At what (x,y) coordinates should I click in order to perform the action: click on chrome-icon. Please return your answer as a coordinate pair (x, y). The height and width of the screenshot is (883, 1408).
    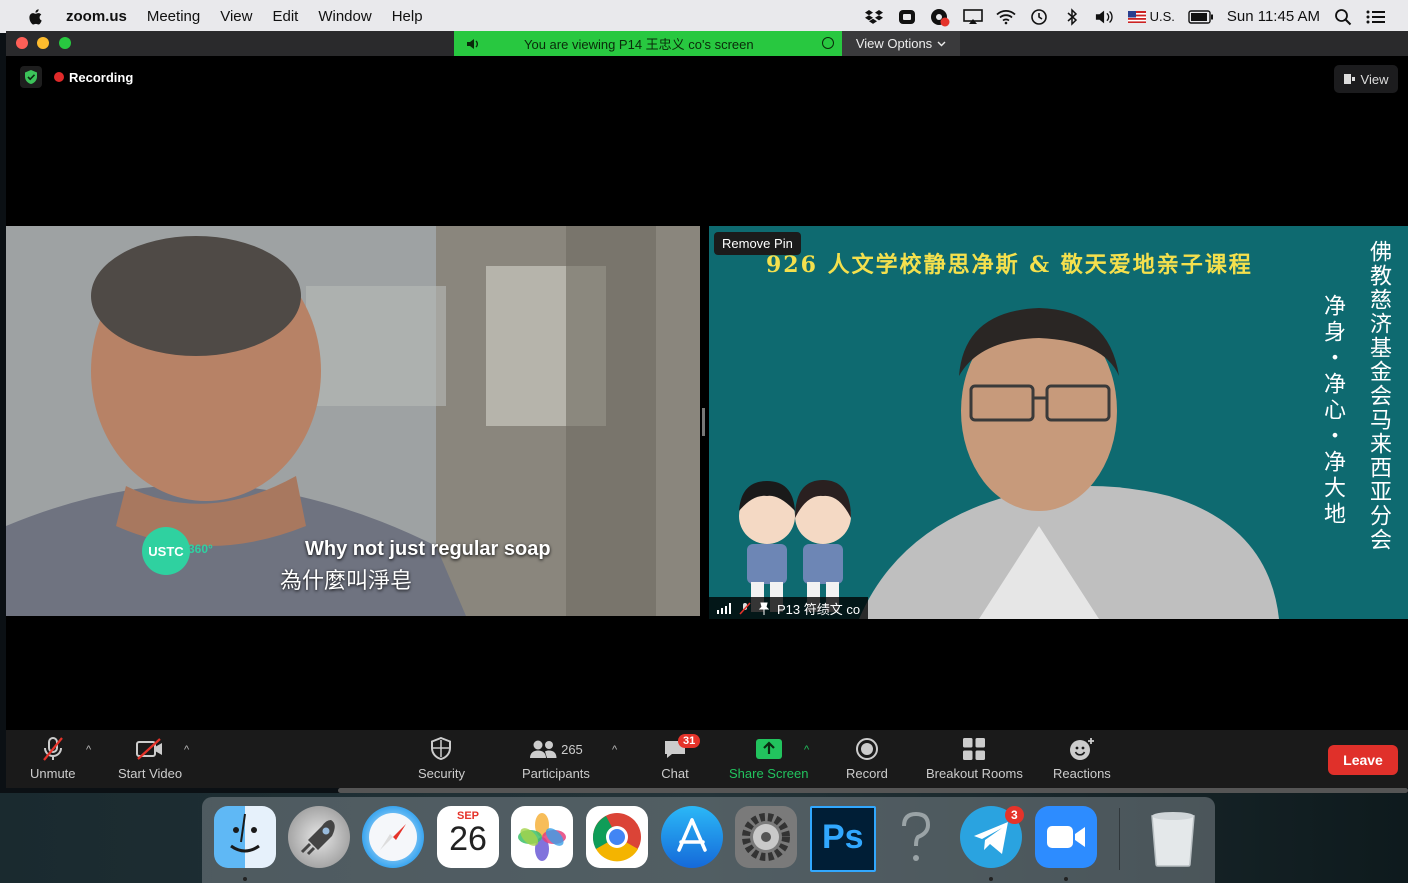
    Looking at the image, I should click on (617, 837).